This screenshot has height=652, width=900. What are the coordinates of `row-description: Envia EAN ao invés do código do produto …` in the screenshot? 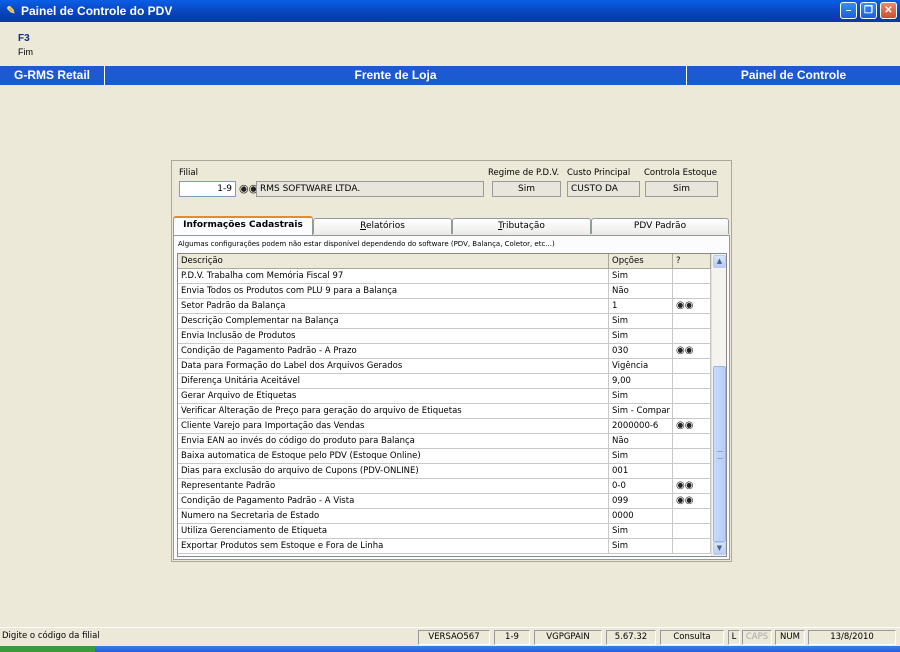 It's located at (393, 441).